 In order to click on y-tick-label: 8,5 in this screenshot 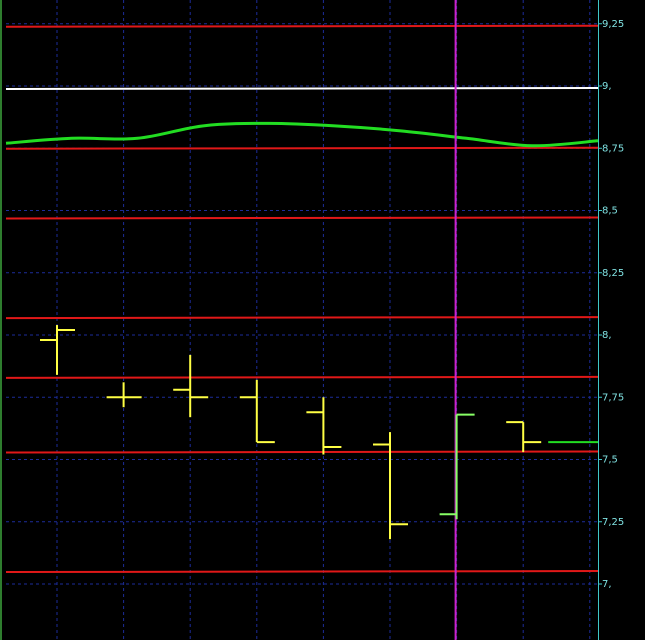, I will do `click(610, 211)`.